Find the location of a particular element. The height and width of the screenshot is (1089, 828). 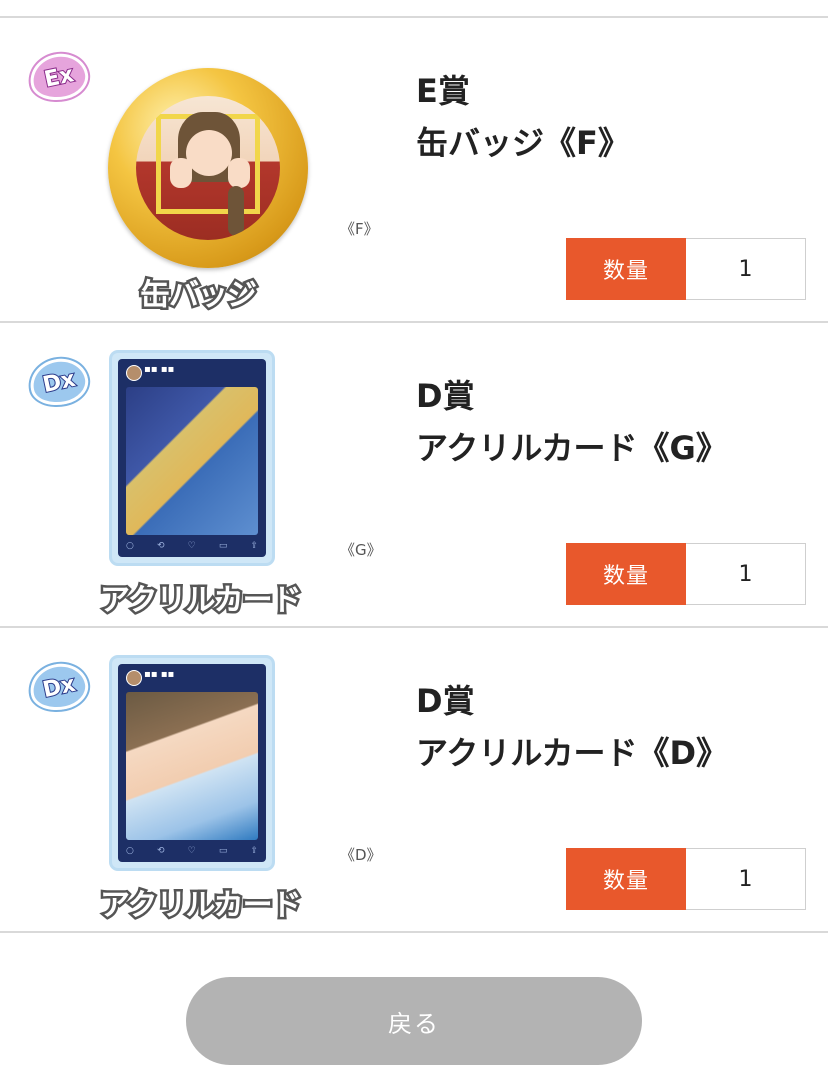

back-button: 戻る is located at coordinates (414, 1021).